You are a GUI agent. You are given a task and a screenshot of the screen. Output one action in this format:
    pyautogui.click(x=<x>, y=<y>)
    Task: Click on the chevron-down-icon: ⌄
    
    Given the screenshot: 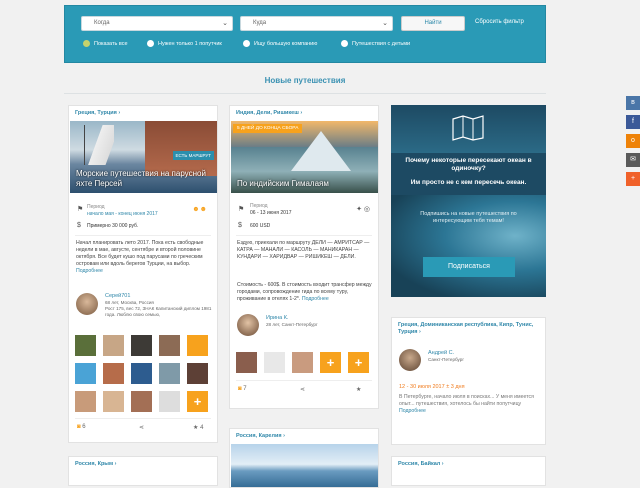 What is the action you would take?
    pyautogui.click(x=385, y=23)
    